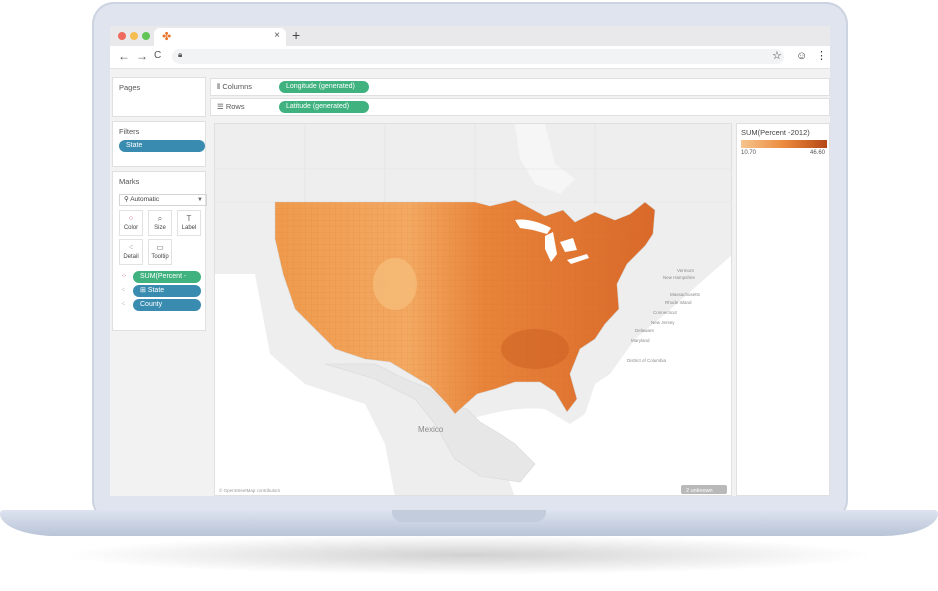 The height and width of the screenshot is (591, 938). I want to click on detail-field-icon-2: ⁖, so click(123, 304).